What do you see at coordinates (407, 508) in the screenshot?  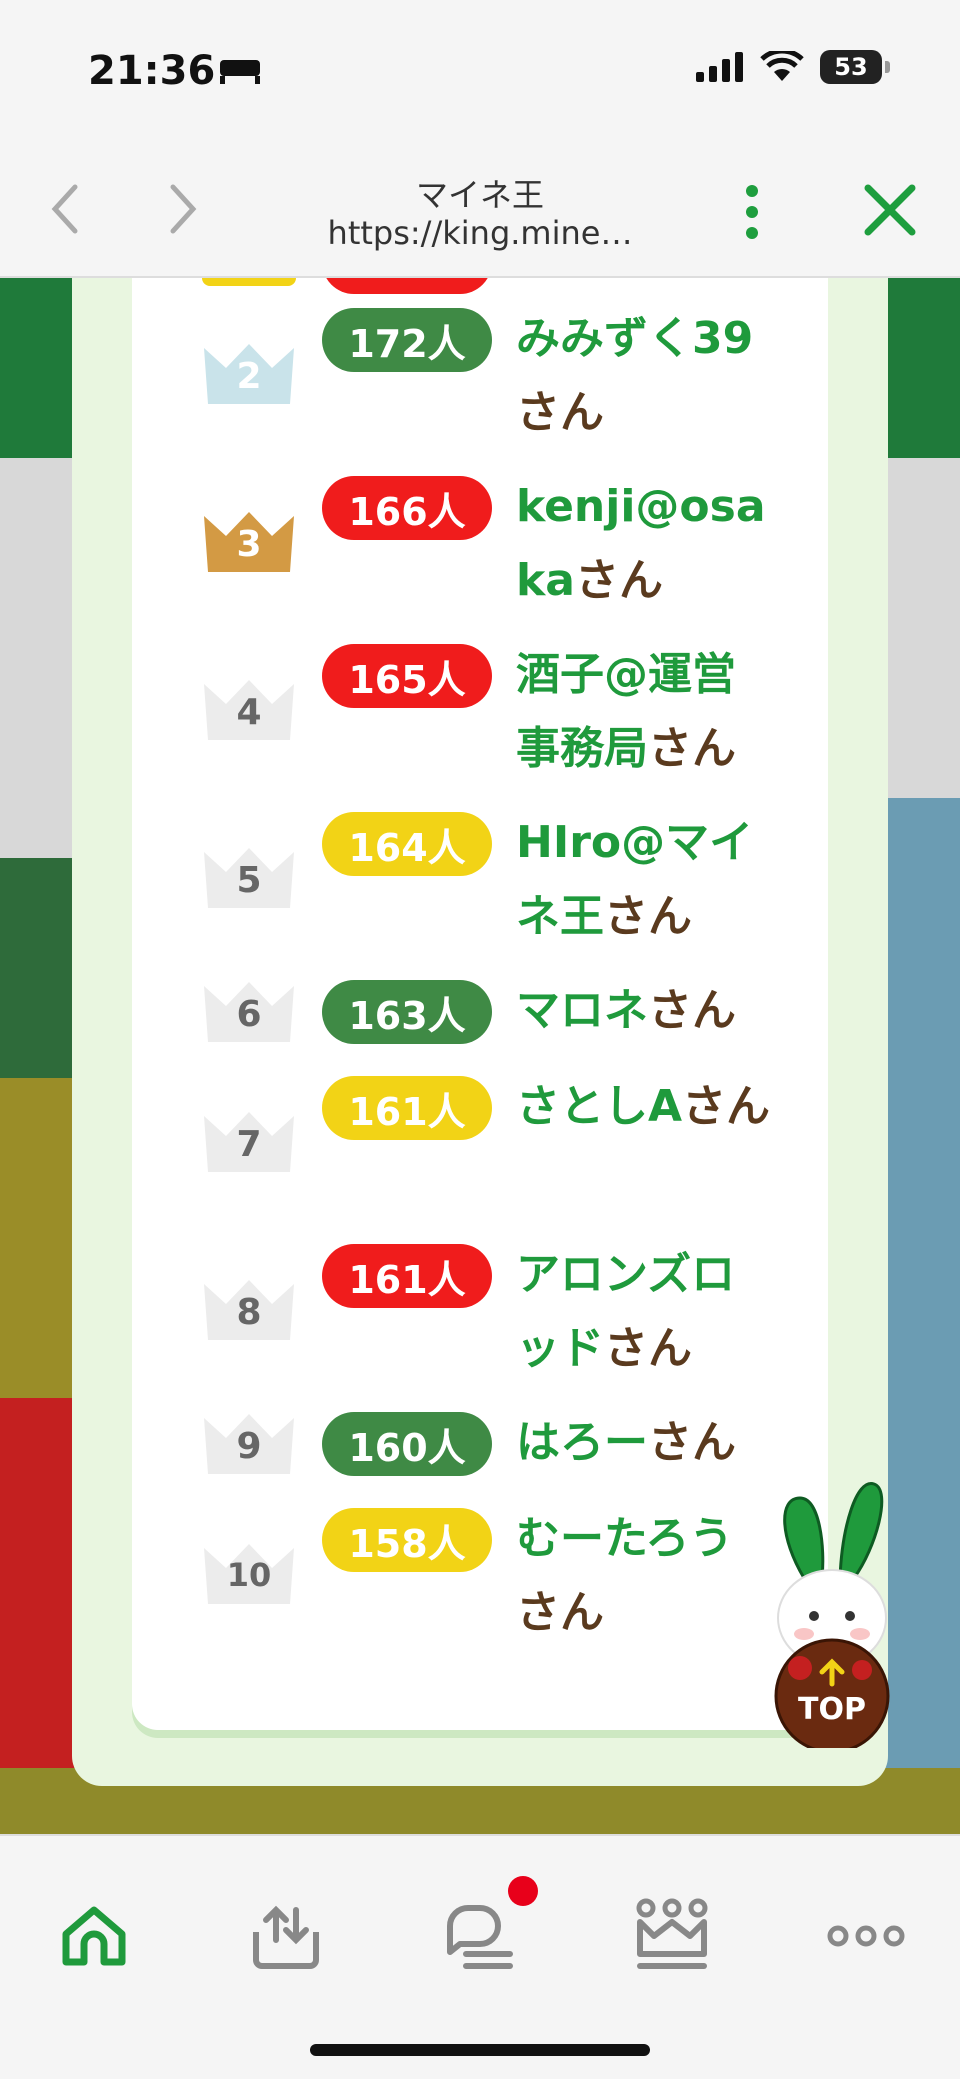 I see `count-badge: 166人` at bounding box center [407, 508].